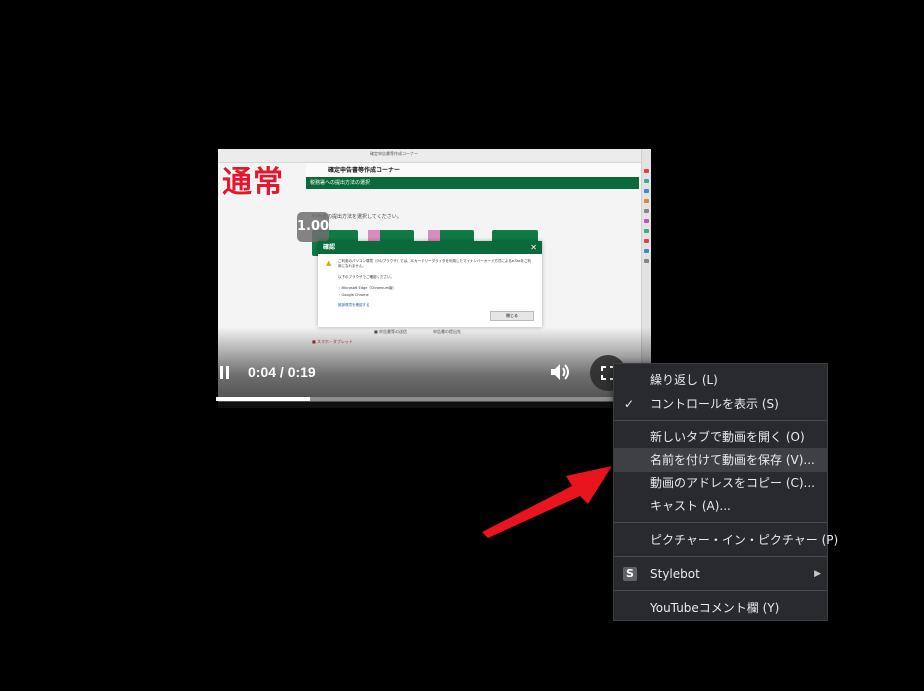 Image resolution: width=924 pixels, height=691 pixels. Describe the element at coordinates (430, 247) in the screenshot. I see `dialog-header: 確認 ✕` at that location.